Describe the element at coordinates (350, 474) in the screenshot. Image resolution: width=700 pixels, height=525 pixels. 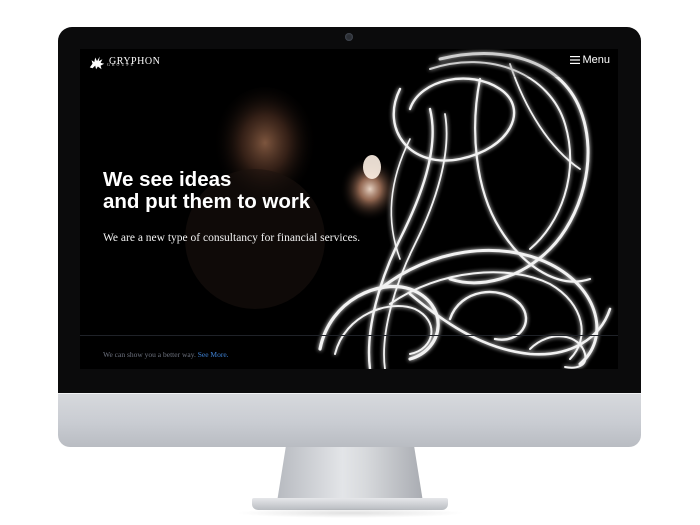
I see `monitor-stand` at that location.